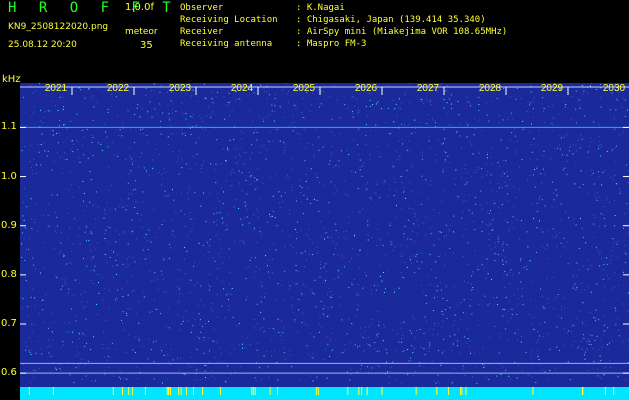  What do you see at coordinates (226, 44) in the screenshot?
I see `meta-key-antenna: Receiving antenna` at bounding box center [226, 44].